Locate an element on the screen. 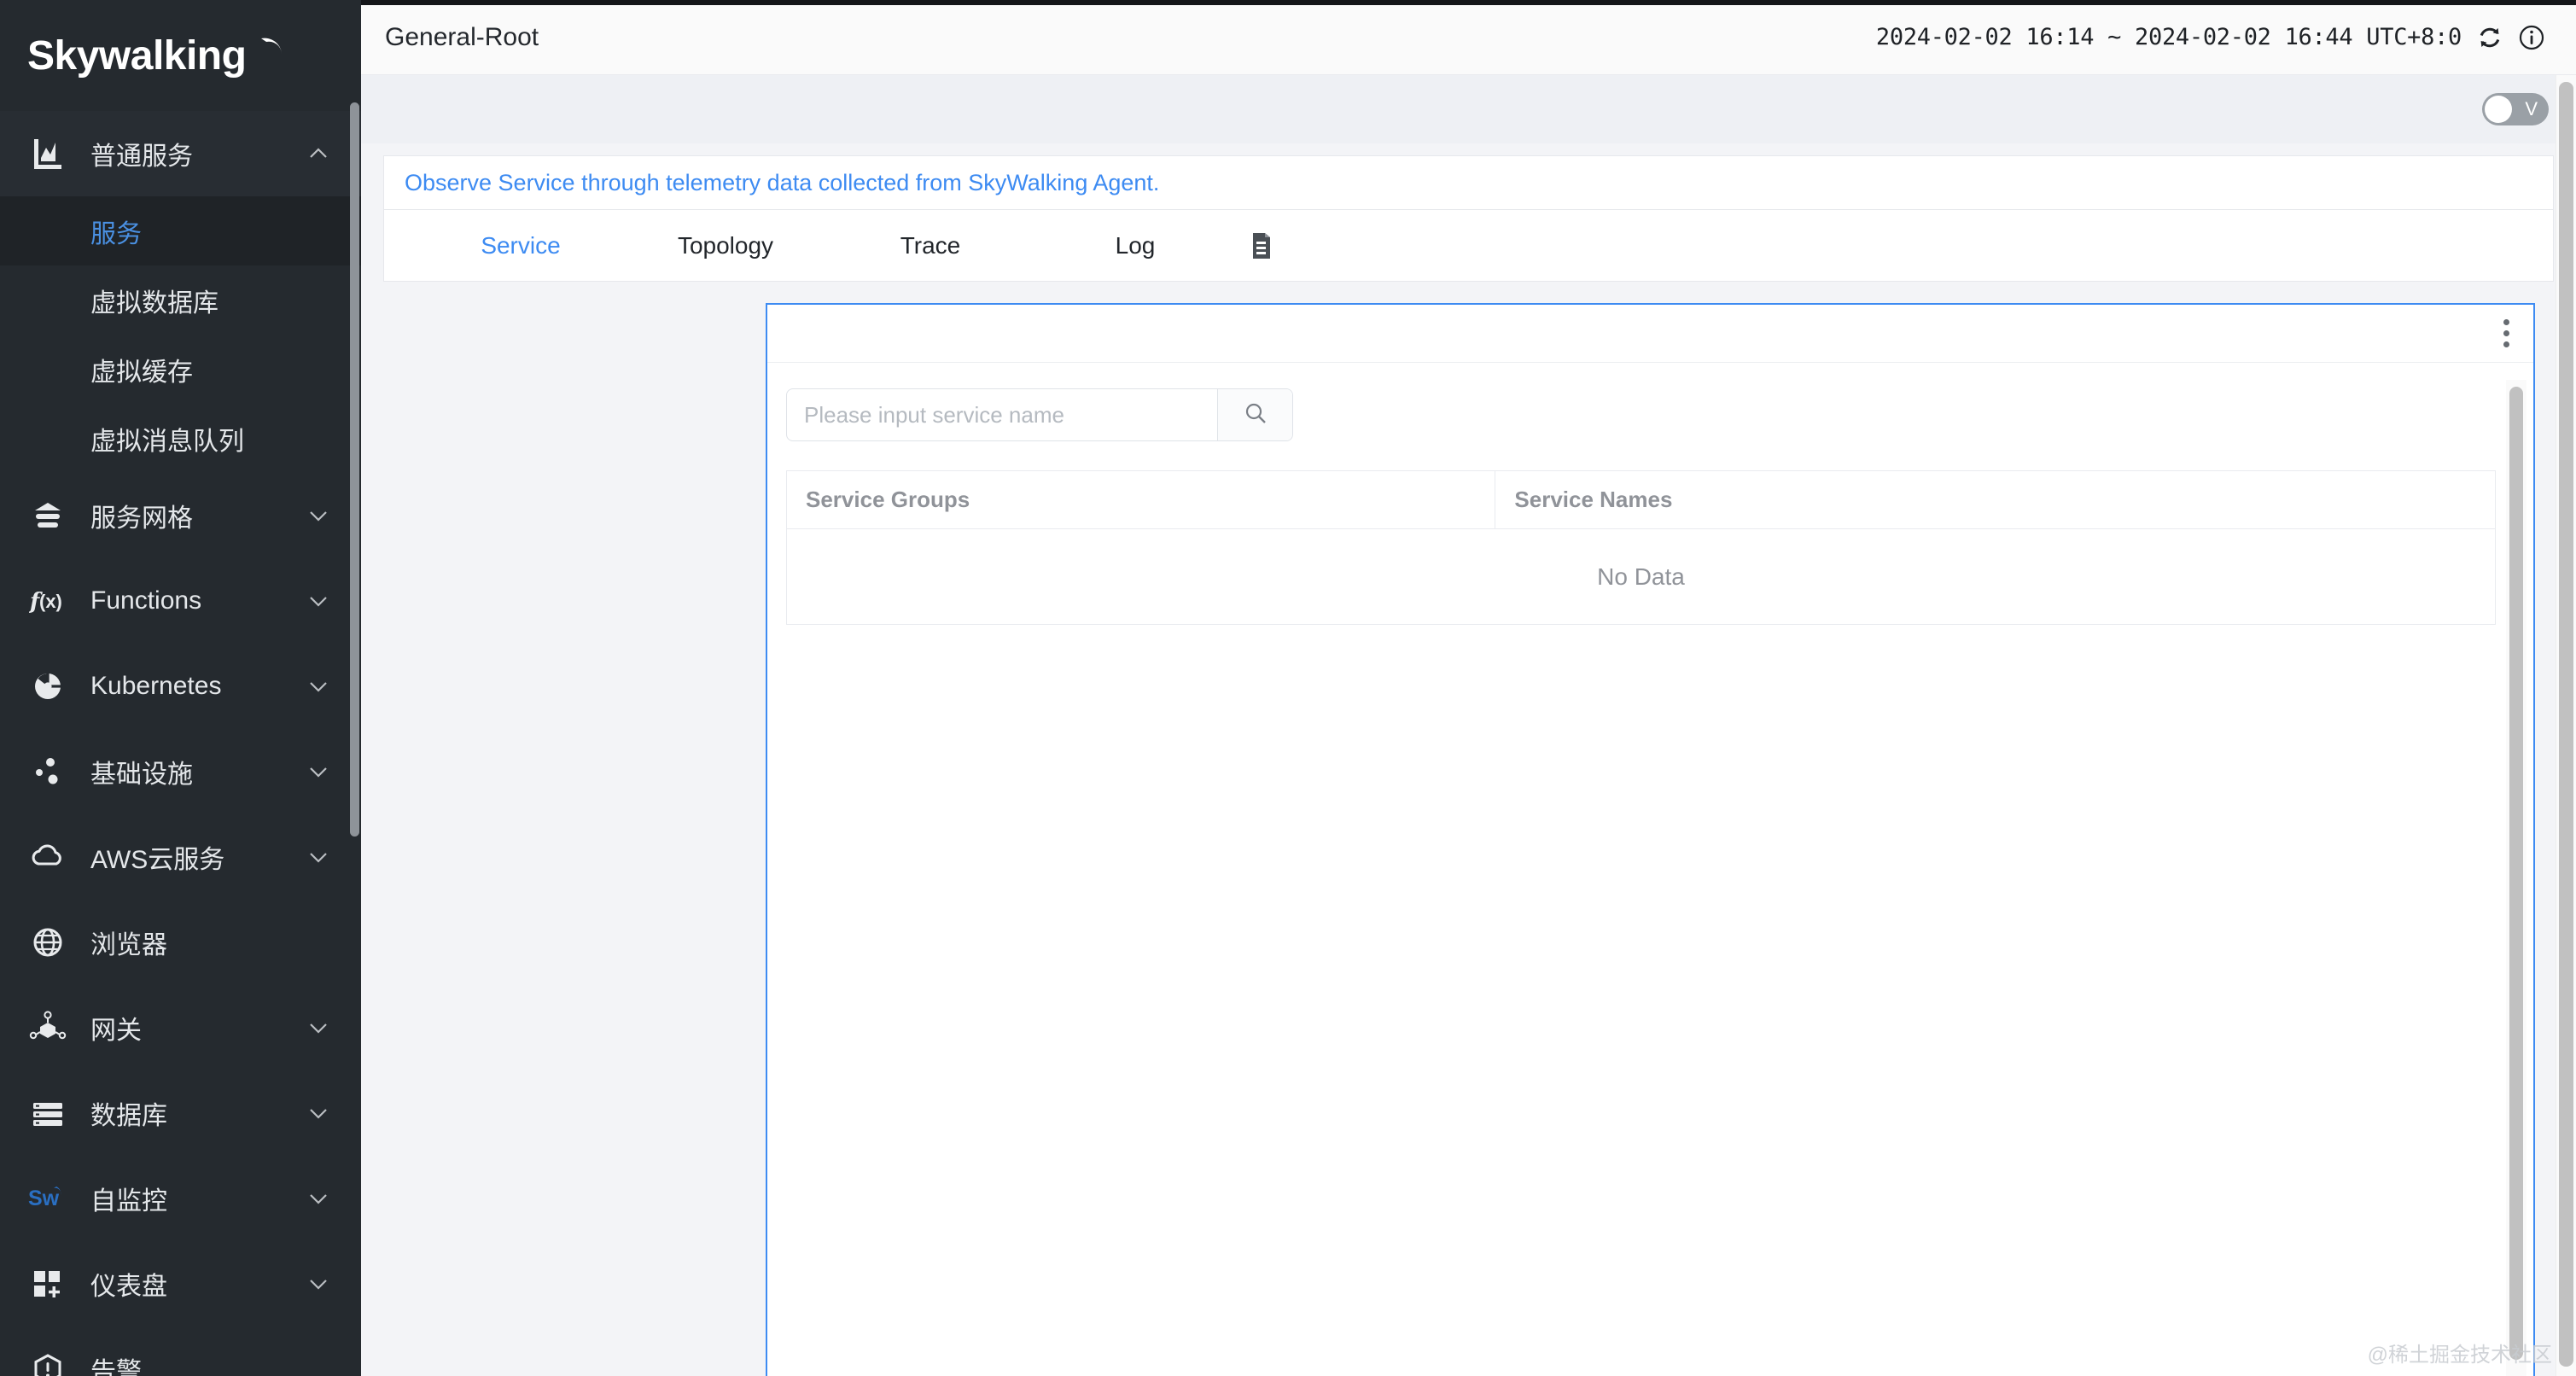  sidebar-group-aws: AWS云服务 is located at coordinates (180, 857).